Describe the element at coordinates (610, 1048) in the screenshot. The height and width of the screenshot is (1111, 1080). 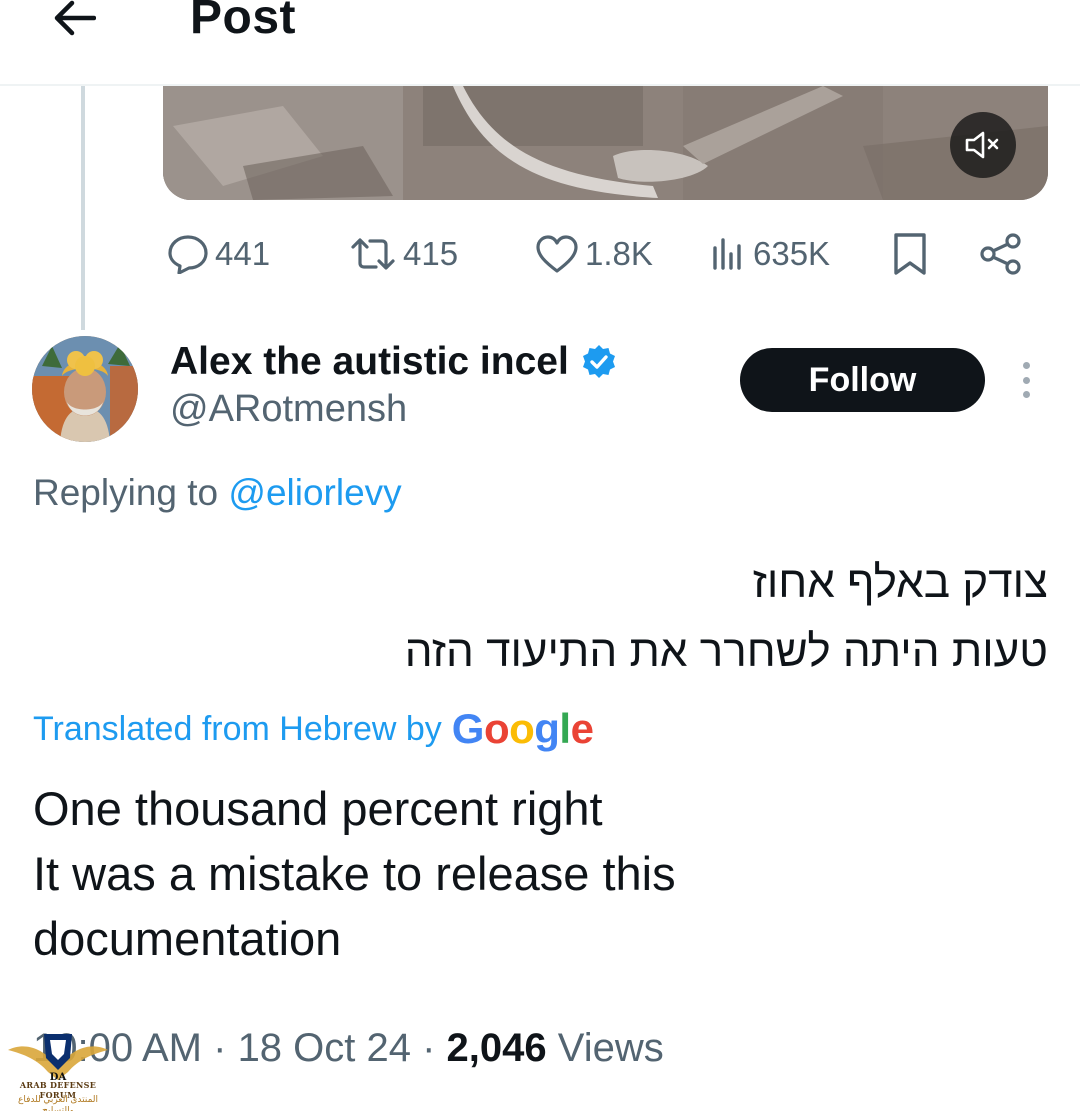
I see `post-views-label: Views` at that location.